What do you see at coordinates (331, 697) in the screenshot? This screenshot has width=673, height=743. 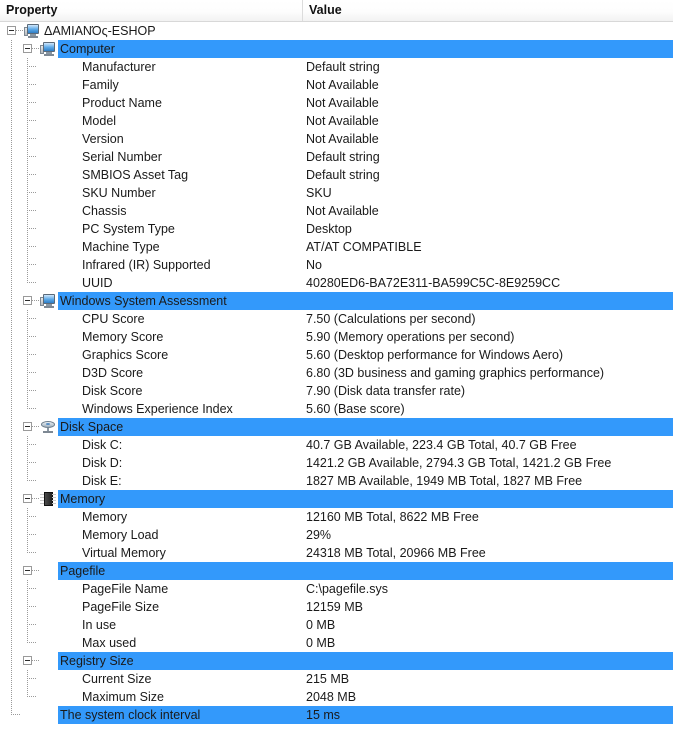 I see `property-value: 2048 MB` at bounding box center [331, 697].